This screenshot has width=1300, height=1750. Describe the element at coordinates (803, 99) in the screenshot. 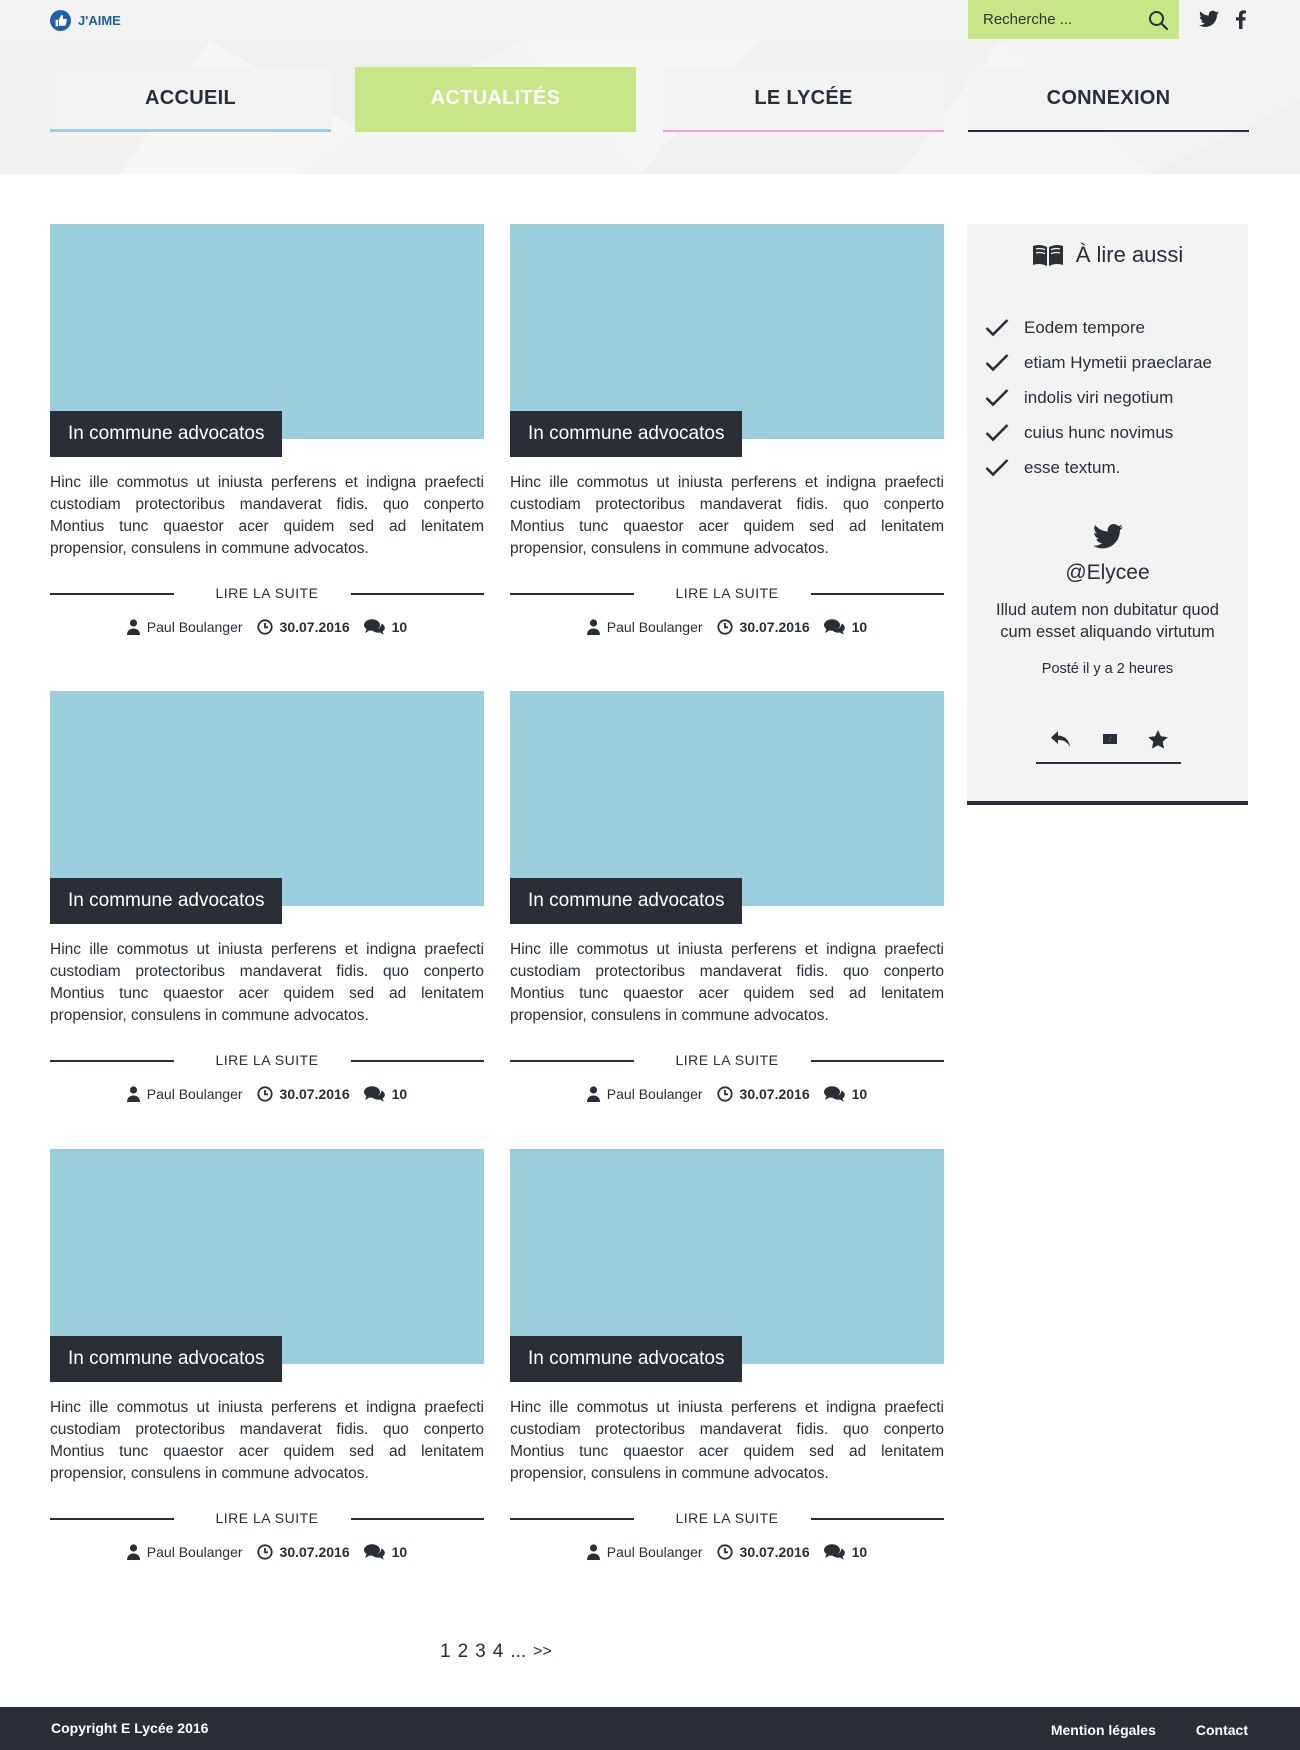

I see `nav-le-lycee: LE LYCÉE` at that location.